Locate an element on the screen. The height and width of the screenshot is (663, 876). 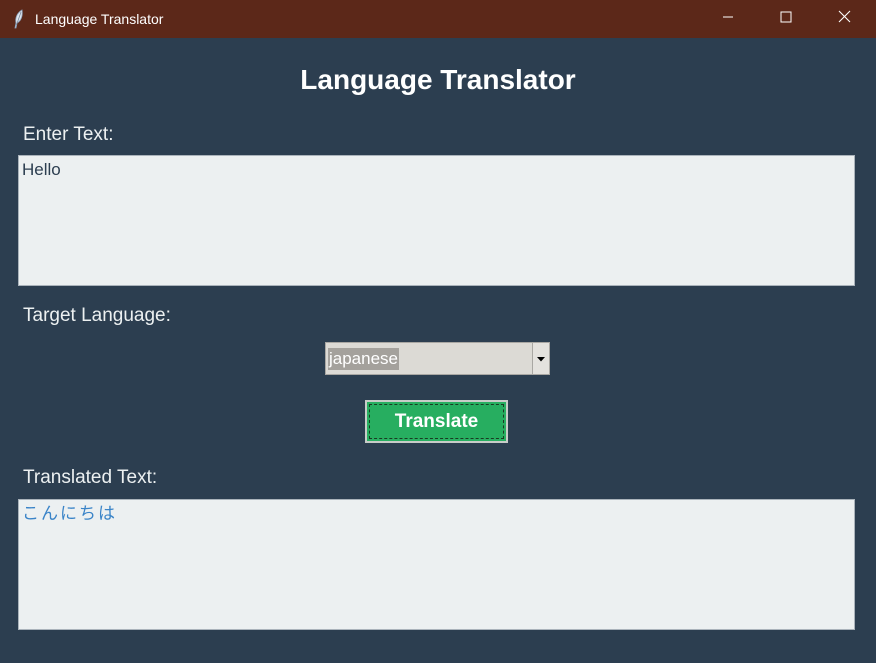
page-title: Language Translator is located at coordinates (438, 79).